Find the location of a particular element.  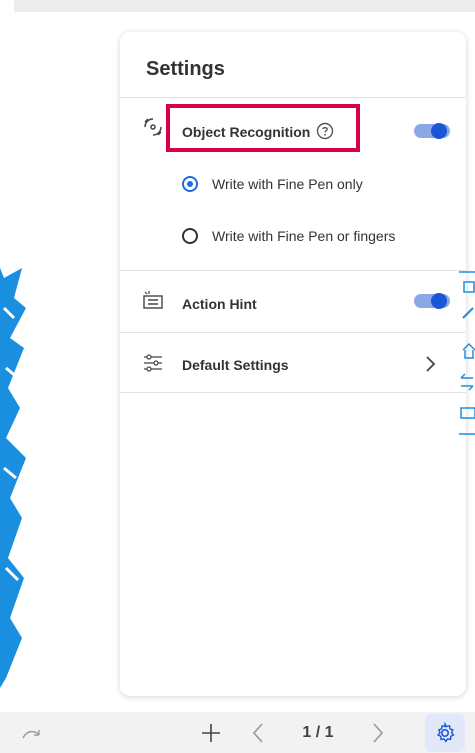

object-recognition-toggle is located at coordinates (432, 131).